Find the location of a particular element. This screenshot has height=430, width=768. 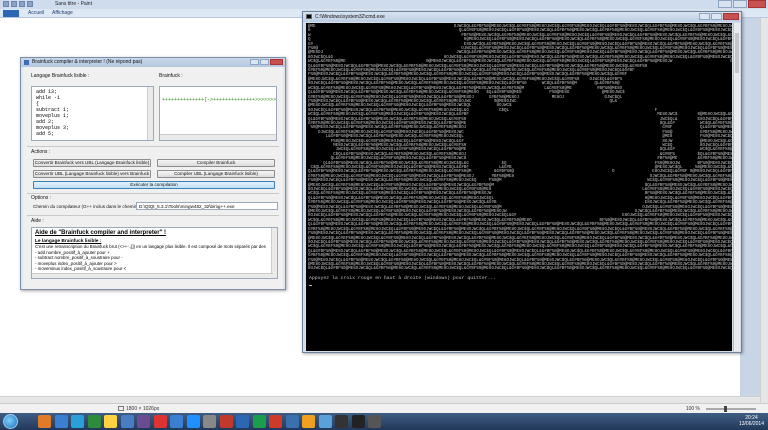

close-button is located at coordinates (757, 4).